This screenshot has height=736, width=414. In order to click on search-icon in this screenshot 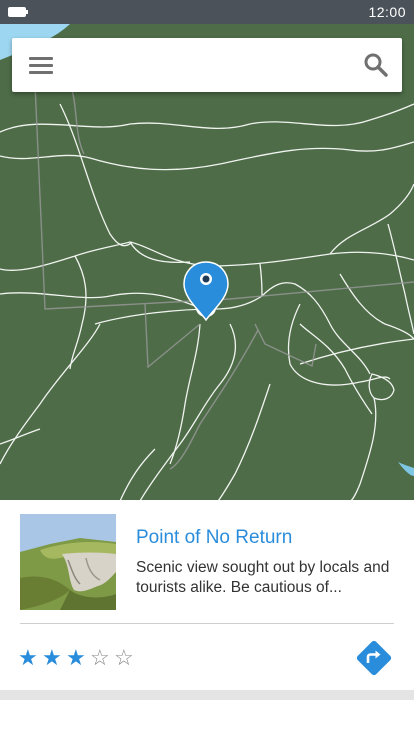, I will do `click(376, 65)`.